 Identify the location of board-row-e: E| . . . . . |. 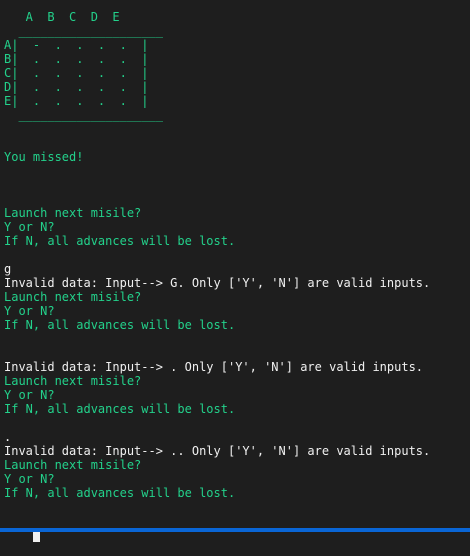
(76, 101).